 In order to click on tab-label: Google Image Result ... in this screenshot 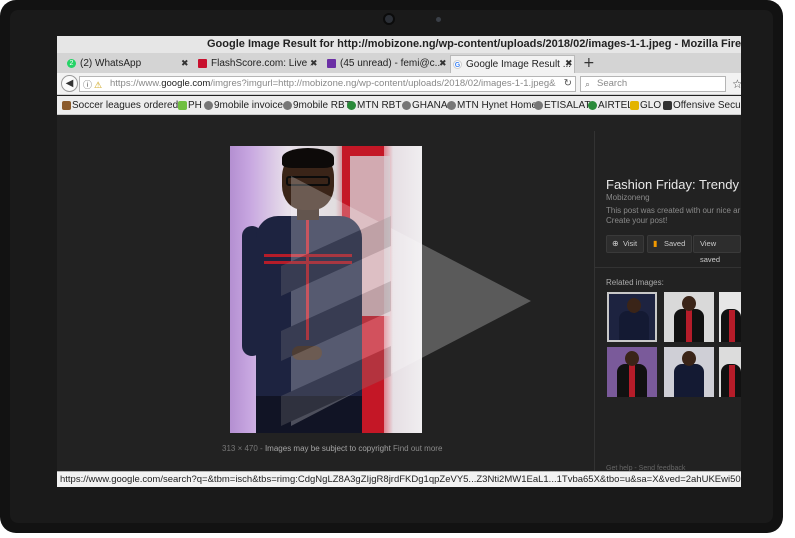, I will do `click(519, 64)`.